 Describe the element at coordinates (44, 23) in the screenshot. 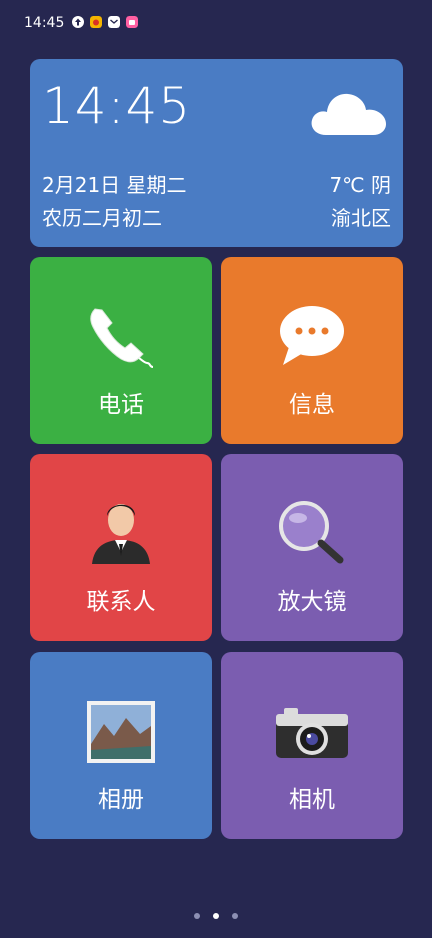

I see `status-time: 14:45` at that location.